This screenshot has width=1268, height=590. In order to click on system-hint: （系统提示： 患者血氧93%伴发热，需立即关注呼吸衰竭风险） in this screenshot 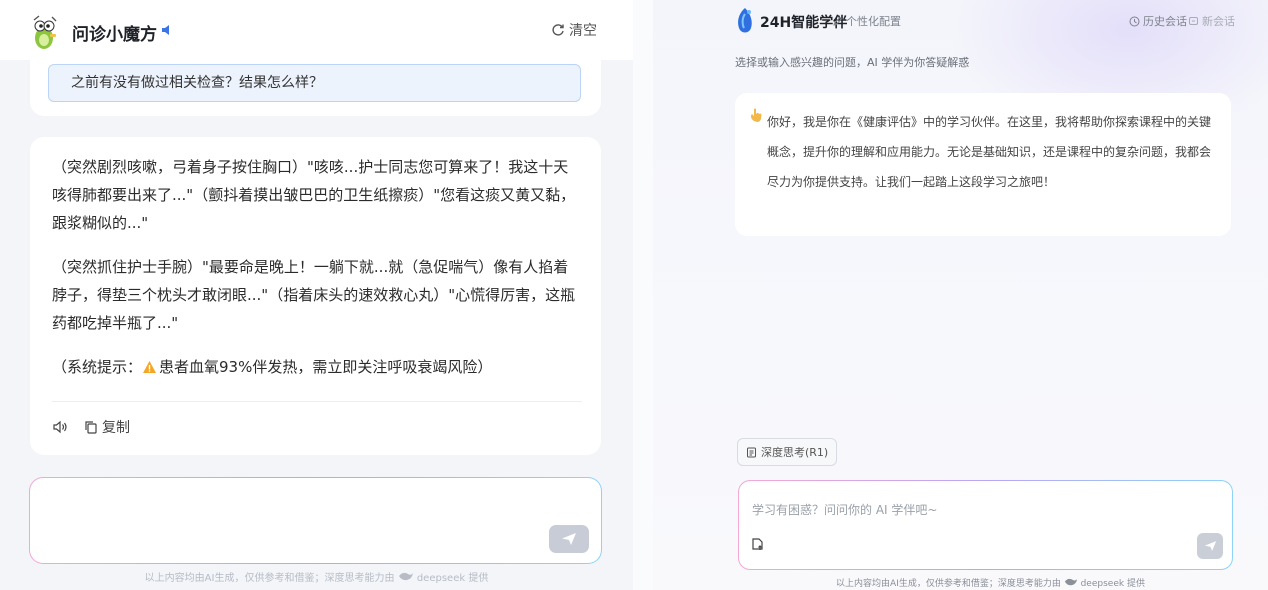, I will do `click(317, 367)`.